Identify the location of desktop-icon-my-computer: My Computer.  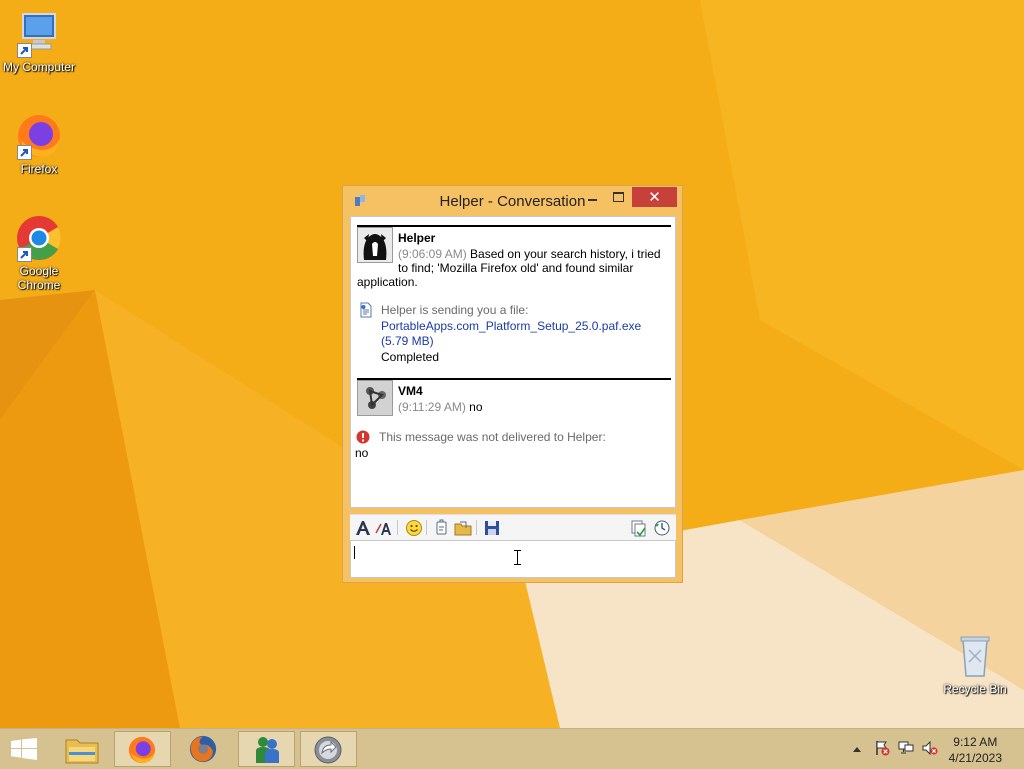
(39, 42).